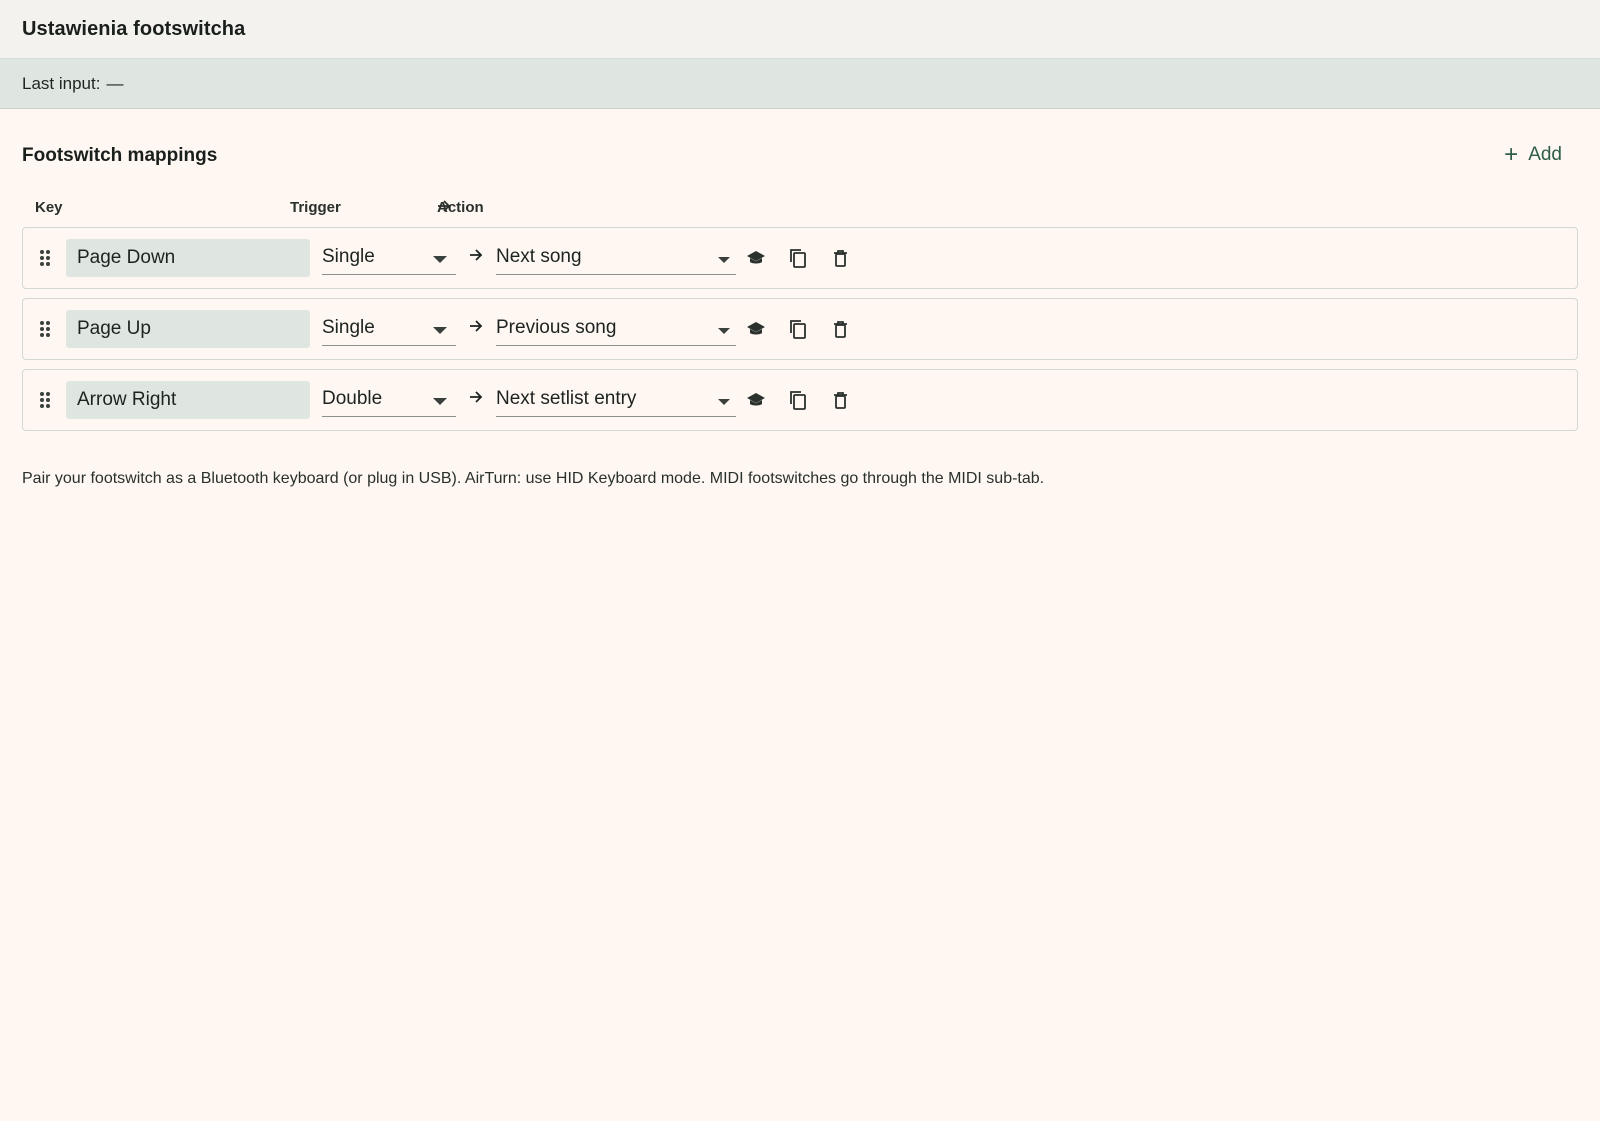 The image size is (1600, 1121). Describe the element at coordinates (800, 213) in the screenshot. I see `column-headers: Key Trigger Action` at that location.